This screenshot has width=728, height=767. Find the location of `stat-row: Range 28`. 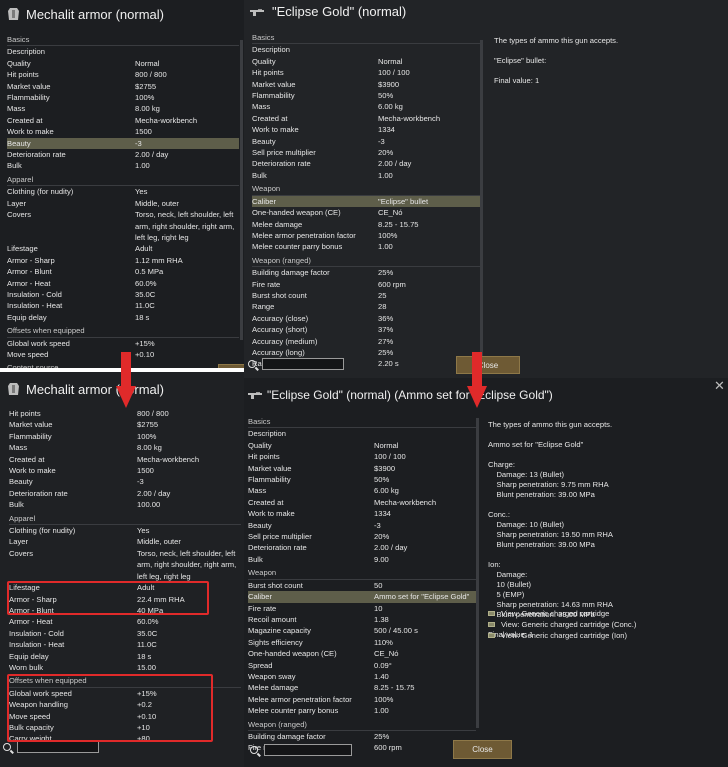

stat-row: Range 28 is located at coordinates (366, 306).